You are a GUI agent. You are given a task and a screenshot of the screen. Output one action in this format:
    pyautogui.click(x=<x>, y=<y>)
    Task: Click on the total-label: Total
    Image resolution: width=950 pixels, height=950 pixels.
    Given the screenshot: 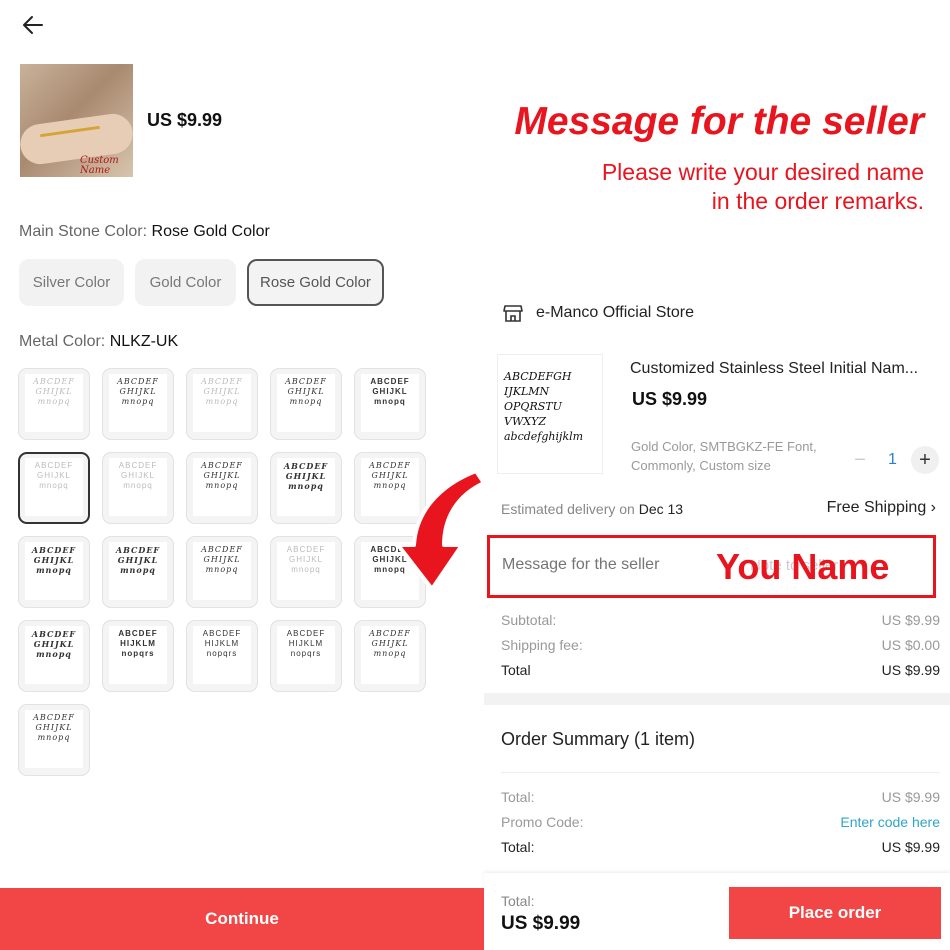 What is the action you would take?
    pyautogui.click(x=516, y=670)
    